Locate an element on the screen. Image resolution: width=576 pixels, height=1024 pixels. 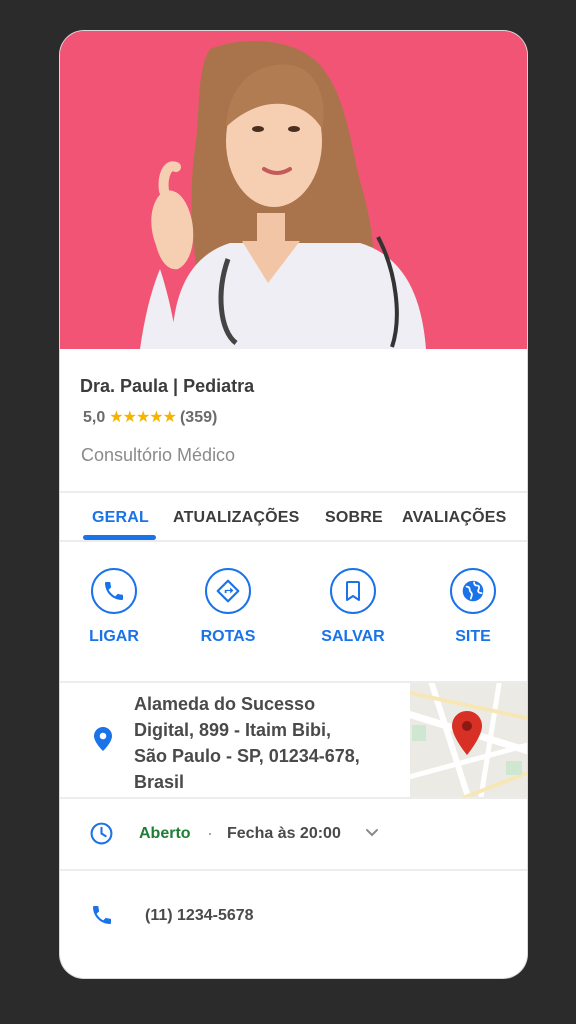
save-button: SALVAR is located at coordinates (353, 607).